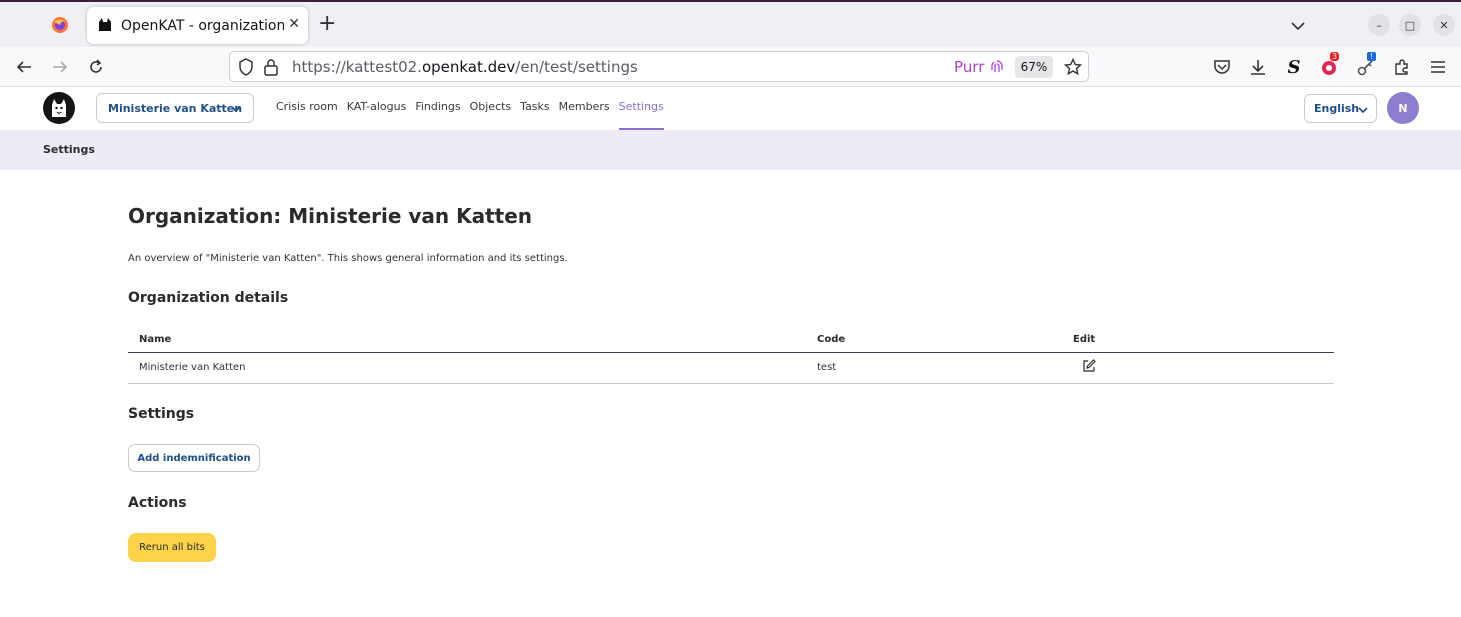 The image size is (1461, 617). What do you see at coordinates (576, 67) in the screenshot?
I see `url-path: /en/test/settings` at bounding box center [576, 67].